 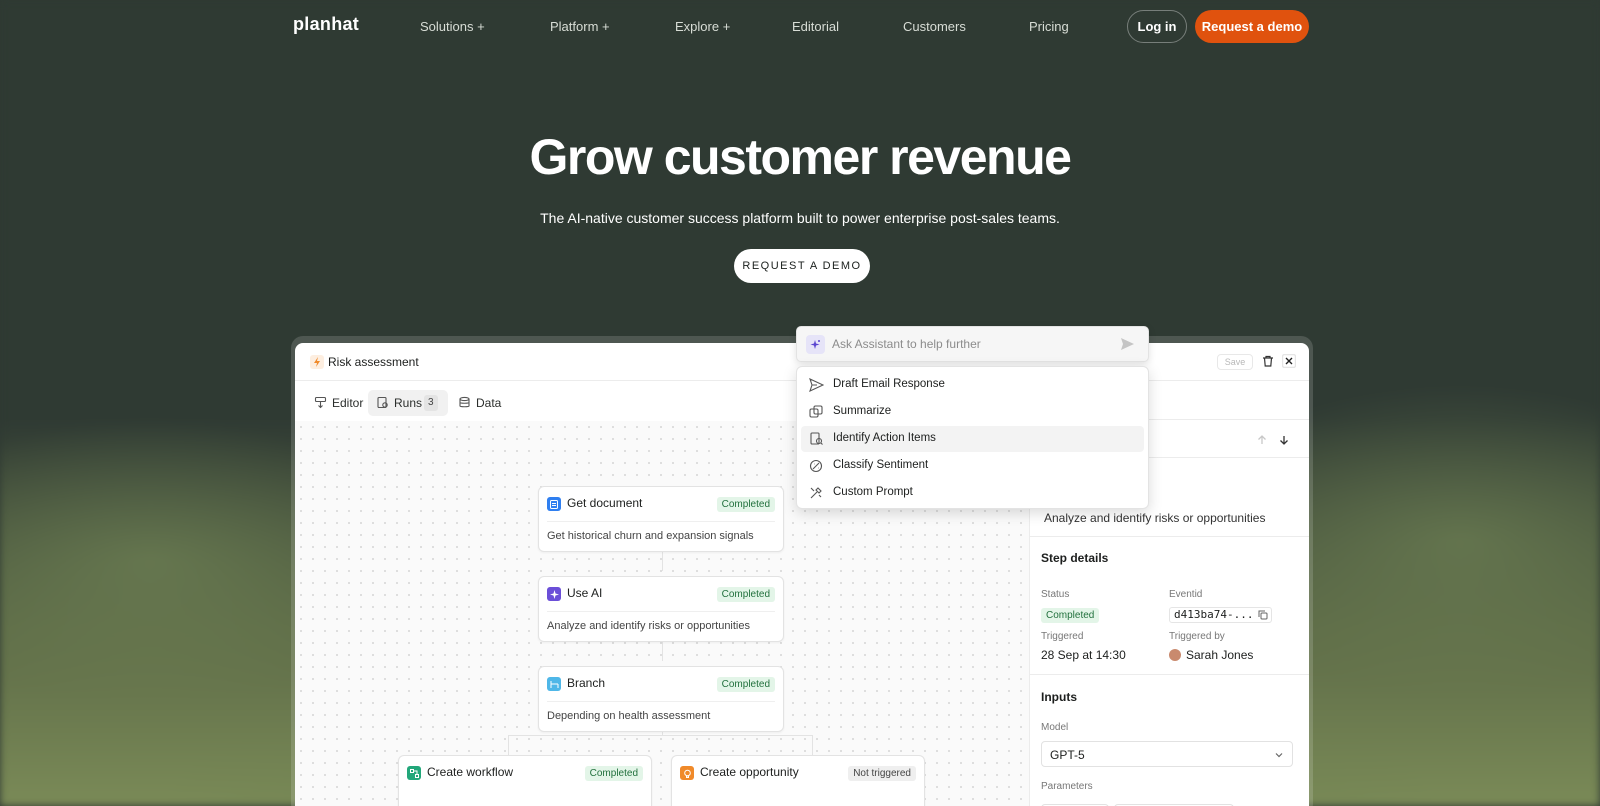 What do you see at coordinates (317, 362) in the screenshot?
I see `lightning-icon` at bounding box center [317, 362].